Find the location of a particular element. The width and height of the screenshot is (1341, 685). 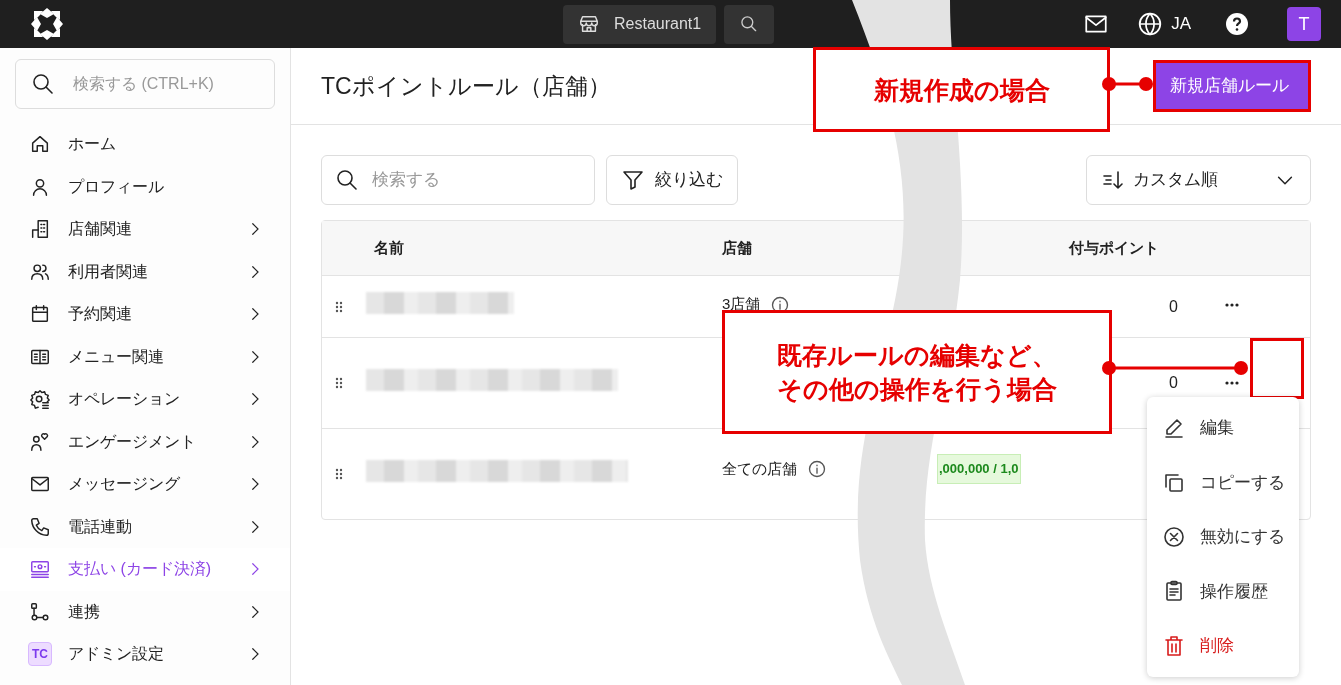

sidebar-item: メニュー関連 is located at coordinates (145, 356).